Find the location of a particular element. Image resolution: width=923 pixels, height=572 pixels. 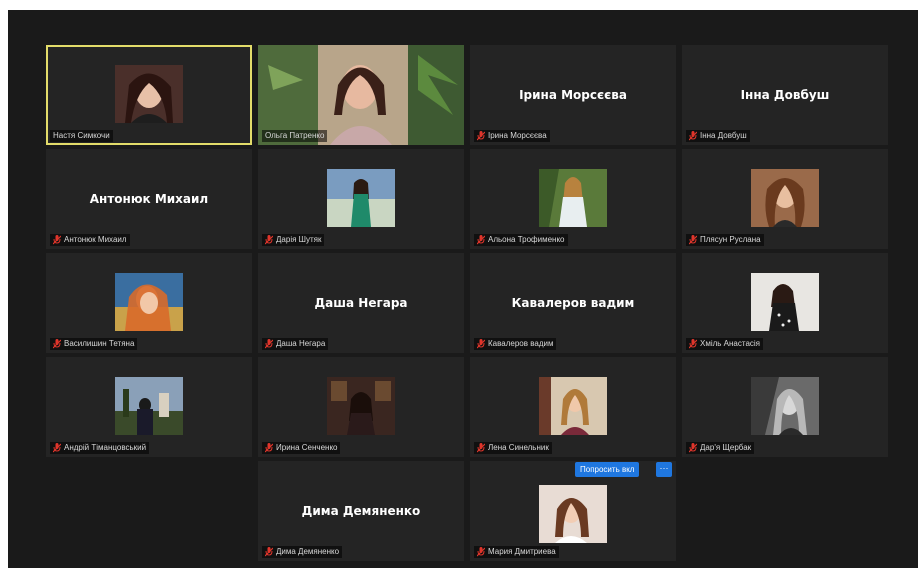

video-tile: Інна Довбуш Інна Довбуш is located at coordinates (785, 95).